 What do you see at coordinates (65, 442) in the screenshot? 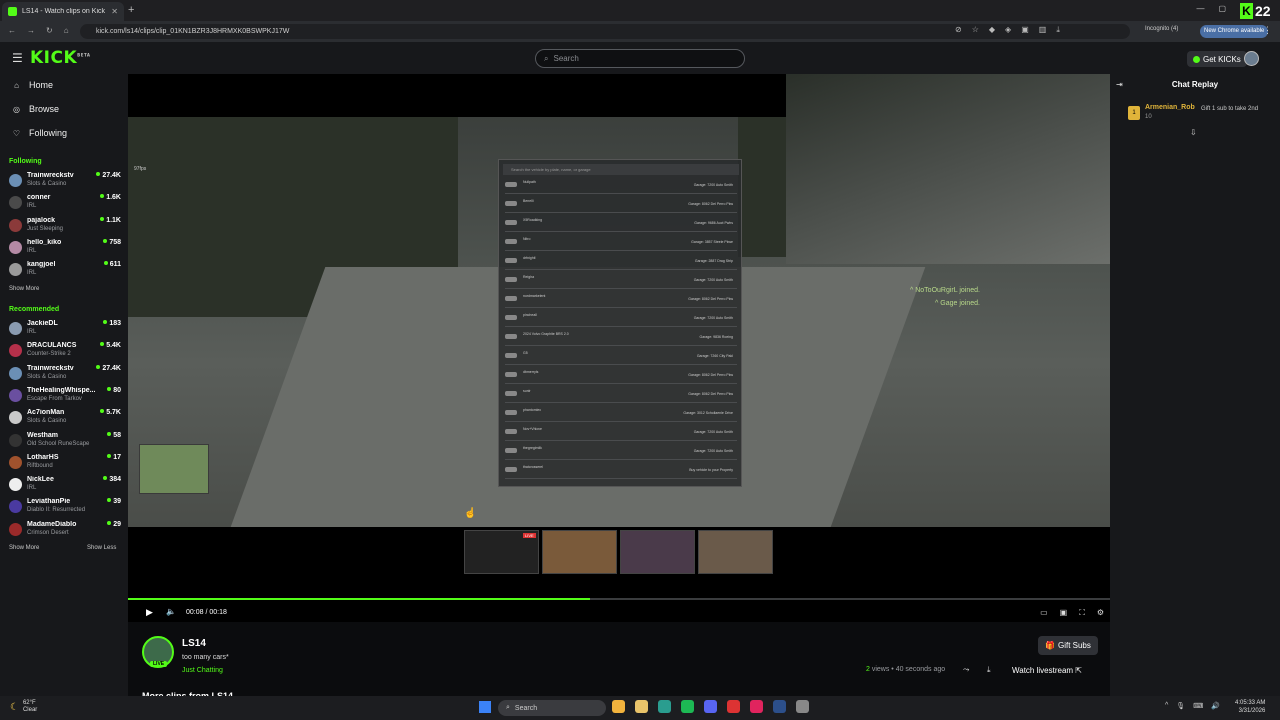
I see `recommended-channel: Westham Old School RuneScape 58` at bounding box center [65, 442].